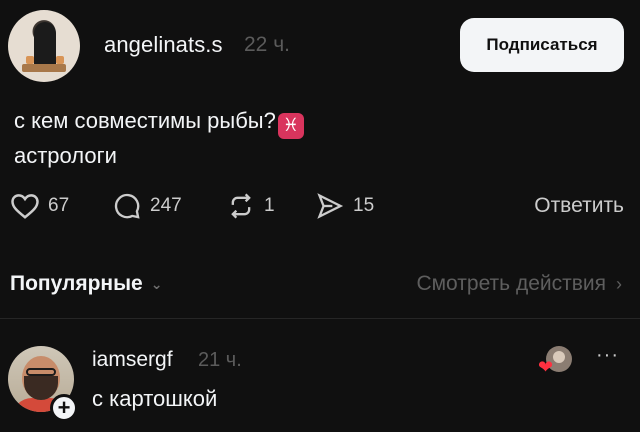 The image size is (640, 432). Describe the element at coordinates (44, 68) in the screenshot. I see `avatar-table` at that location.